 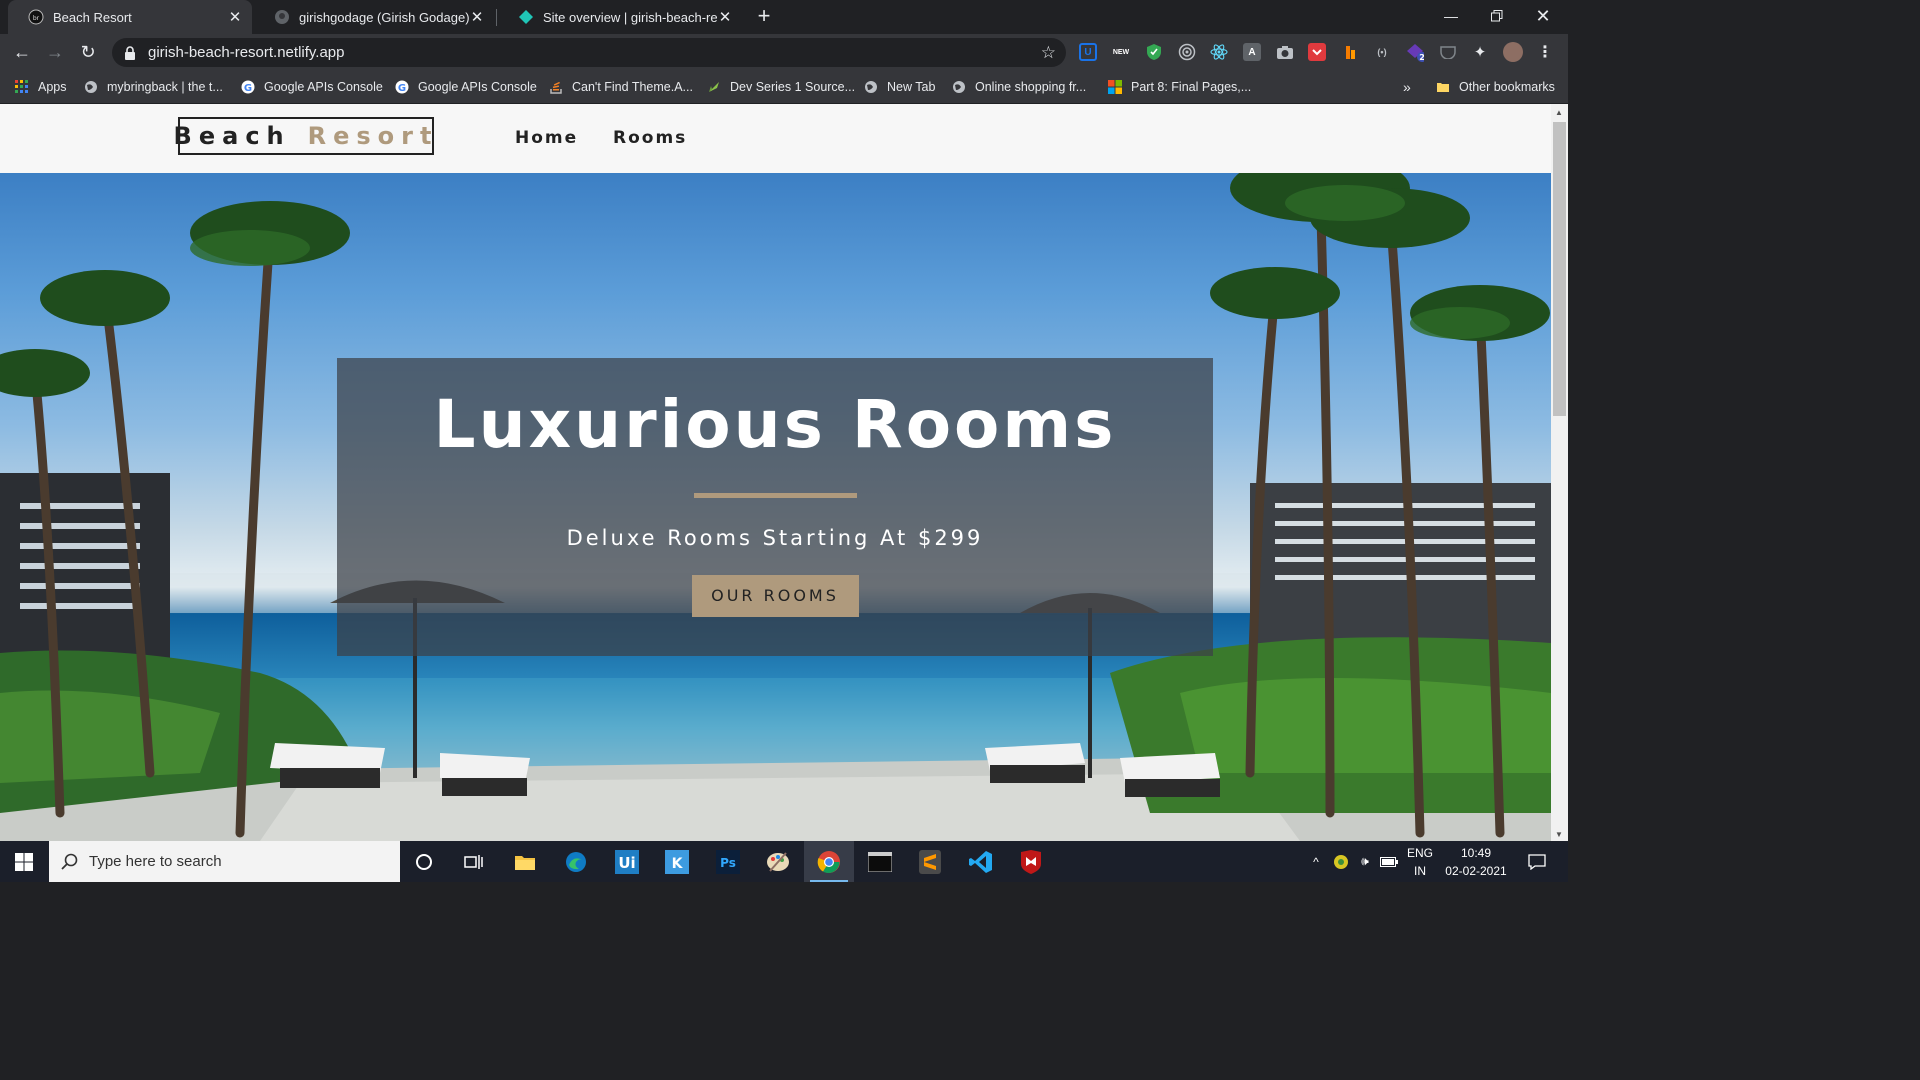 I want to click on back-icon: ←, so click(x=22, y=52).